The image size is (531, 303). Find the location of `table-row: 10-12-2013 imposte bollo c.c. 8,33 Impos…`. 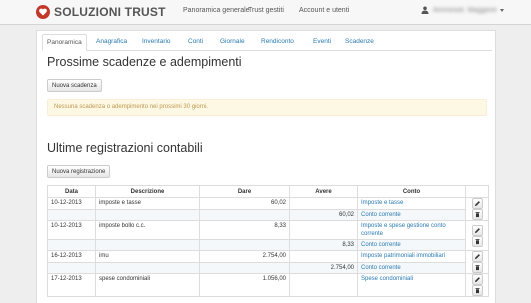

table-row: 10-12-2013 imposte bollo c.c. 8,33 Impos… is located at coordinates (268, 235).